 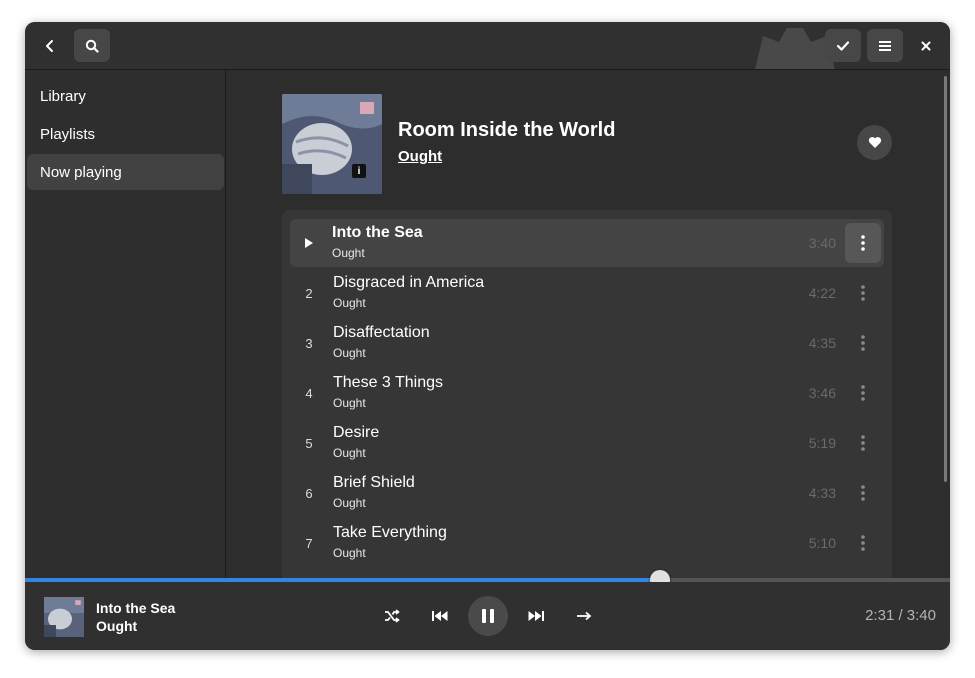 I want to click on track-title: Into the Sea, so click(x=377, y=232).